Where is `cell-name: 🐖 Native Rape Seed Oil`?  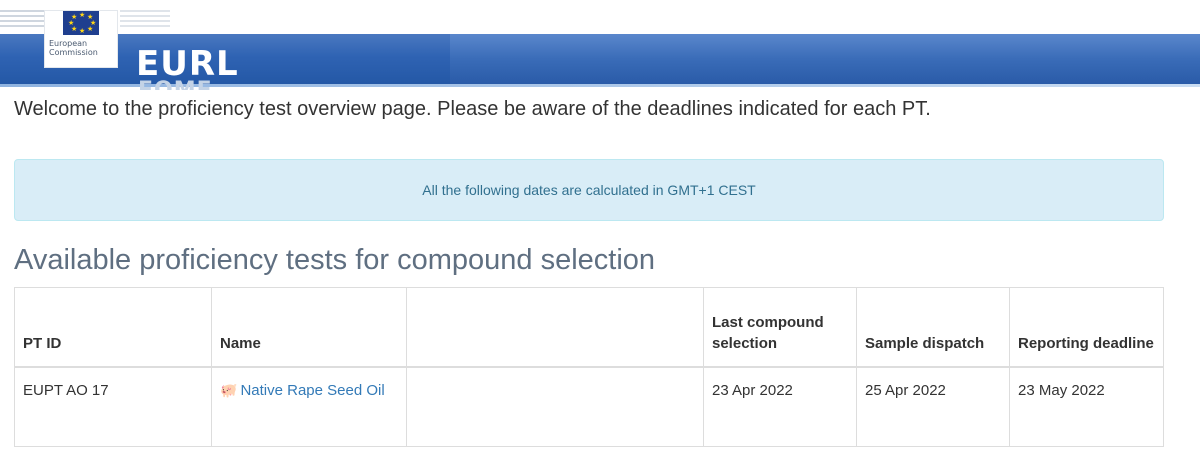 cell-name: 🐖 Native Rape Seed Oil is located at coordinates (309, 406).